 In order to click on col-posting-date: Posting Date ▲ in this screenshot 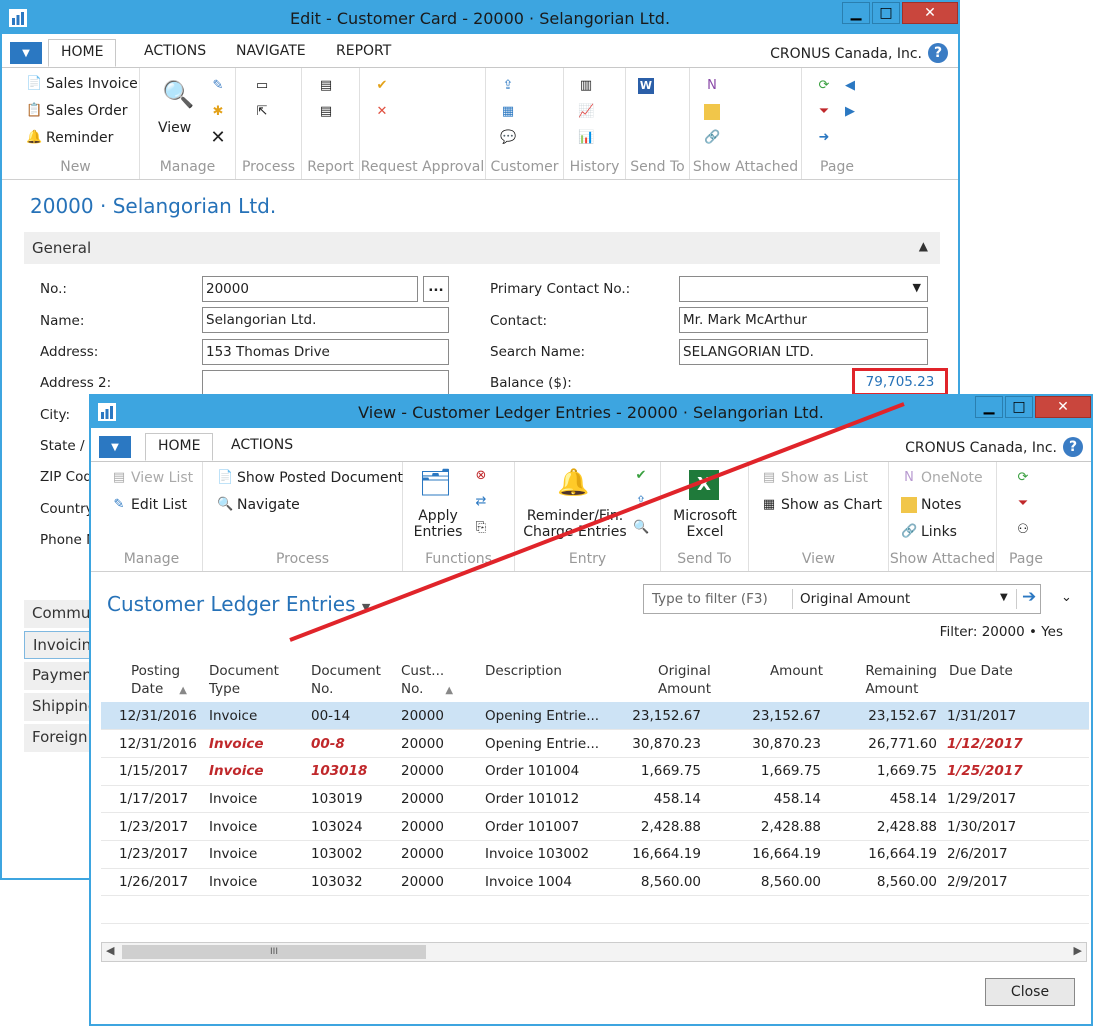, I will do `click(152, 682)`.